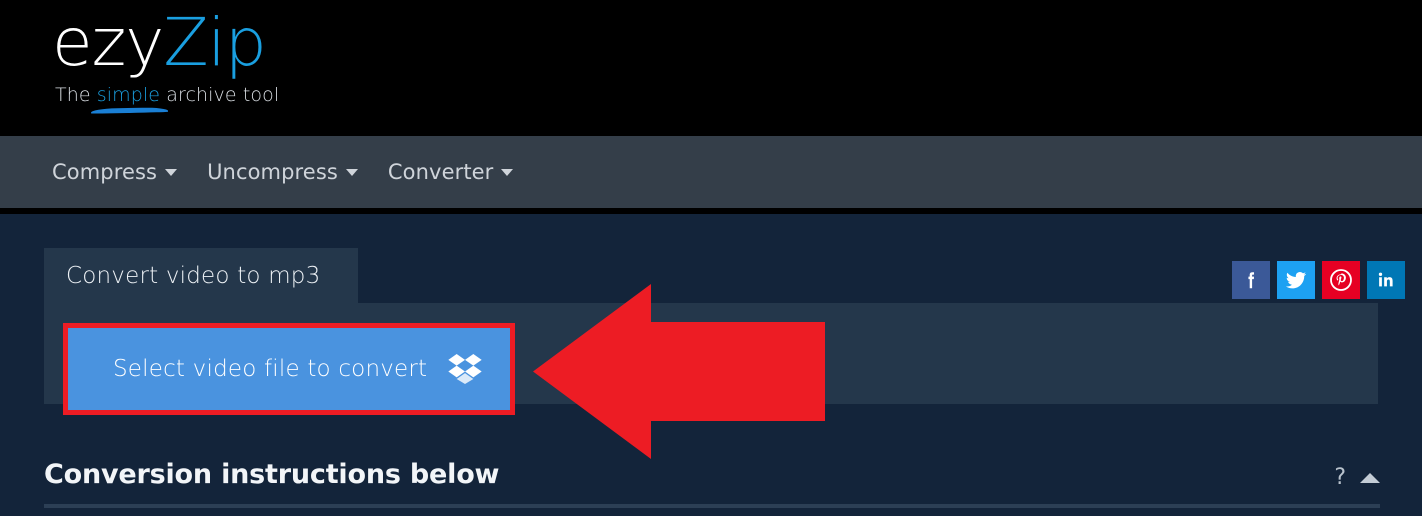  Describe the element at coordinates (1318, 280) in the screenshot. I see `social-share-bar` at that location.